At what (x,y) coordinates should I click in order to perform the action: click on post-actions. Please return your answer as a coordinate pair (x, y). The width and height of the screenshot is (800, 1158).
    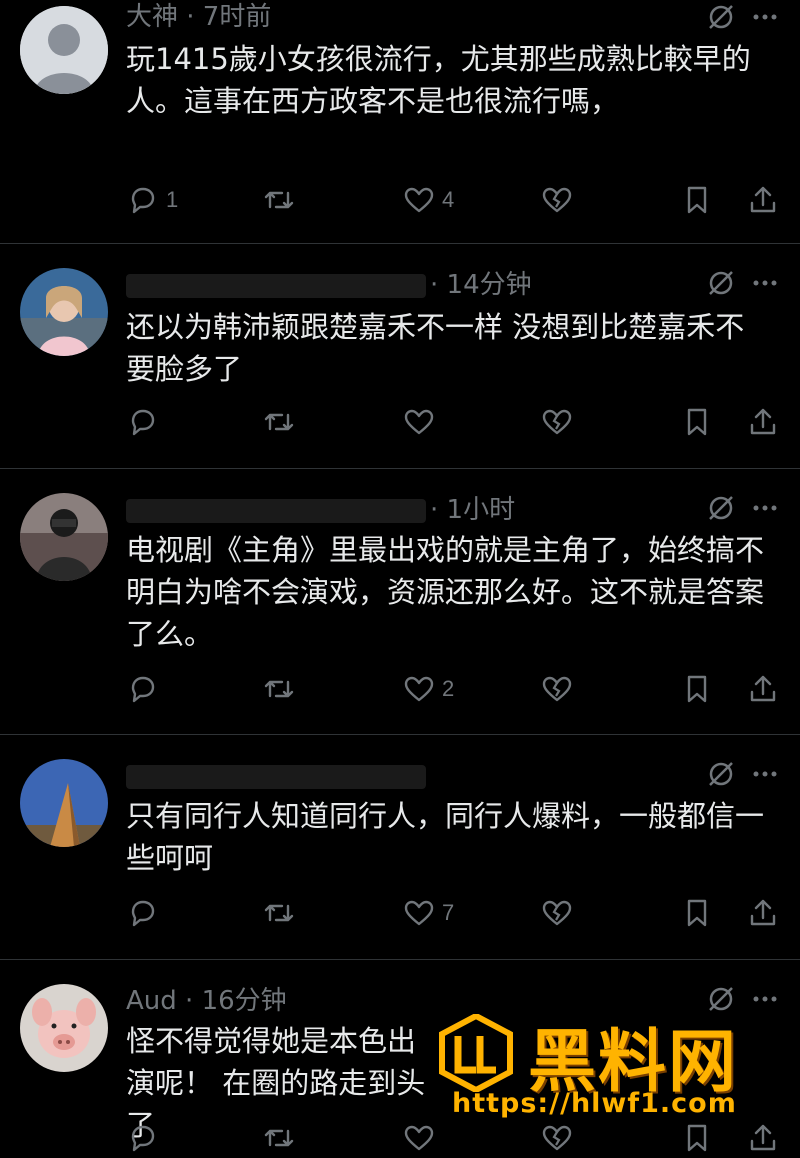
    Looking at the image, I should click on (453, 422).